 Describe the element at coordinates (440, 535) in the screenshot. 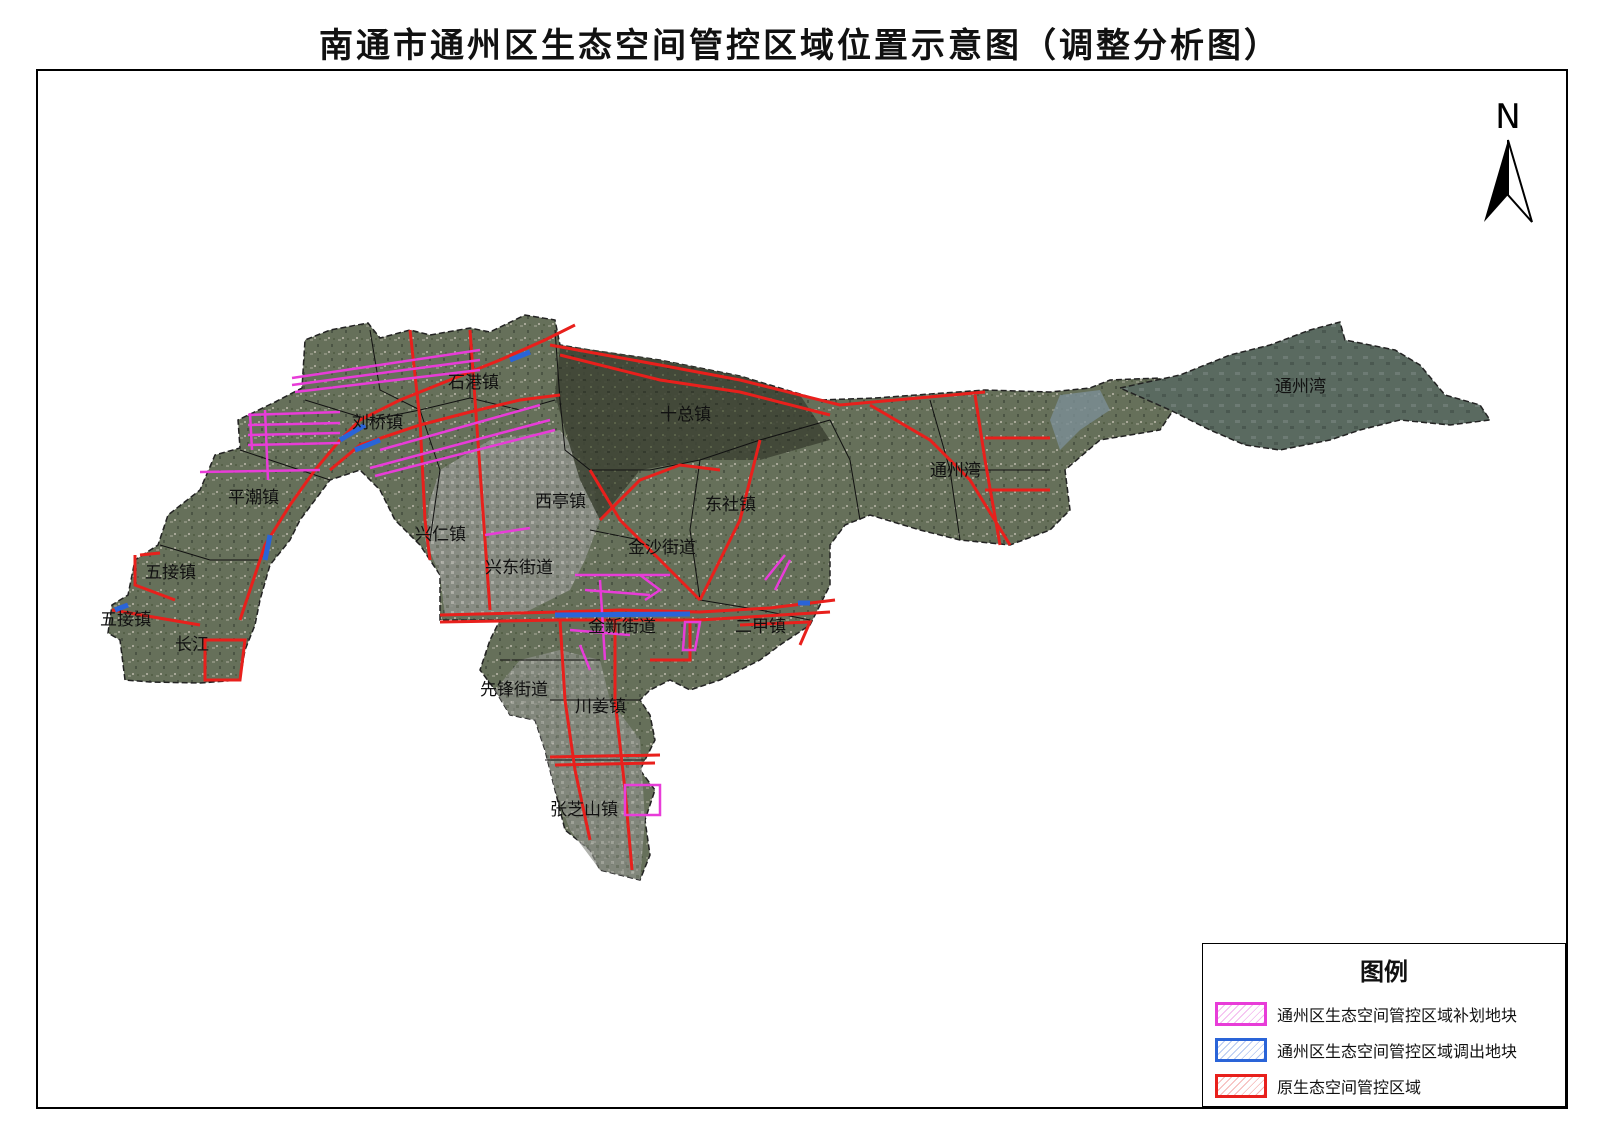

I see `label-xingren: 兴仁镇` at that location.